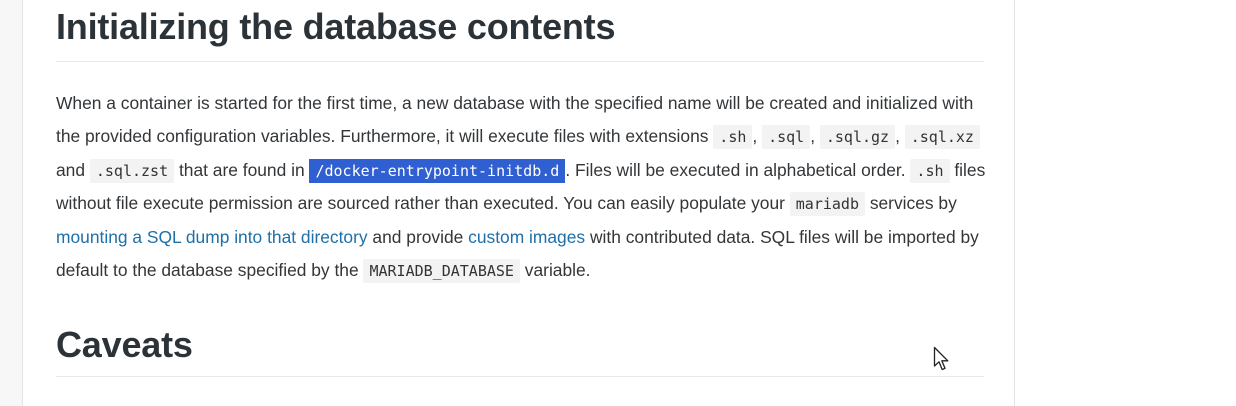 The width and height of the screenshot is (1236, 406). Describe the element at coordinates (930, 170) in the screenshot. I see `code-sh: .sh` at that location.